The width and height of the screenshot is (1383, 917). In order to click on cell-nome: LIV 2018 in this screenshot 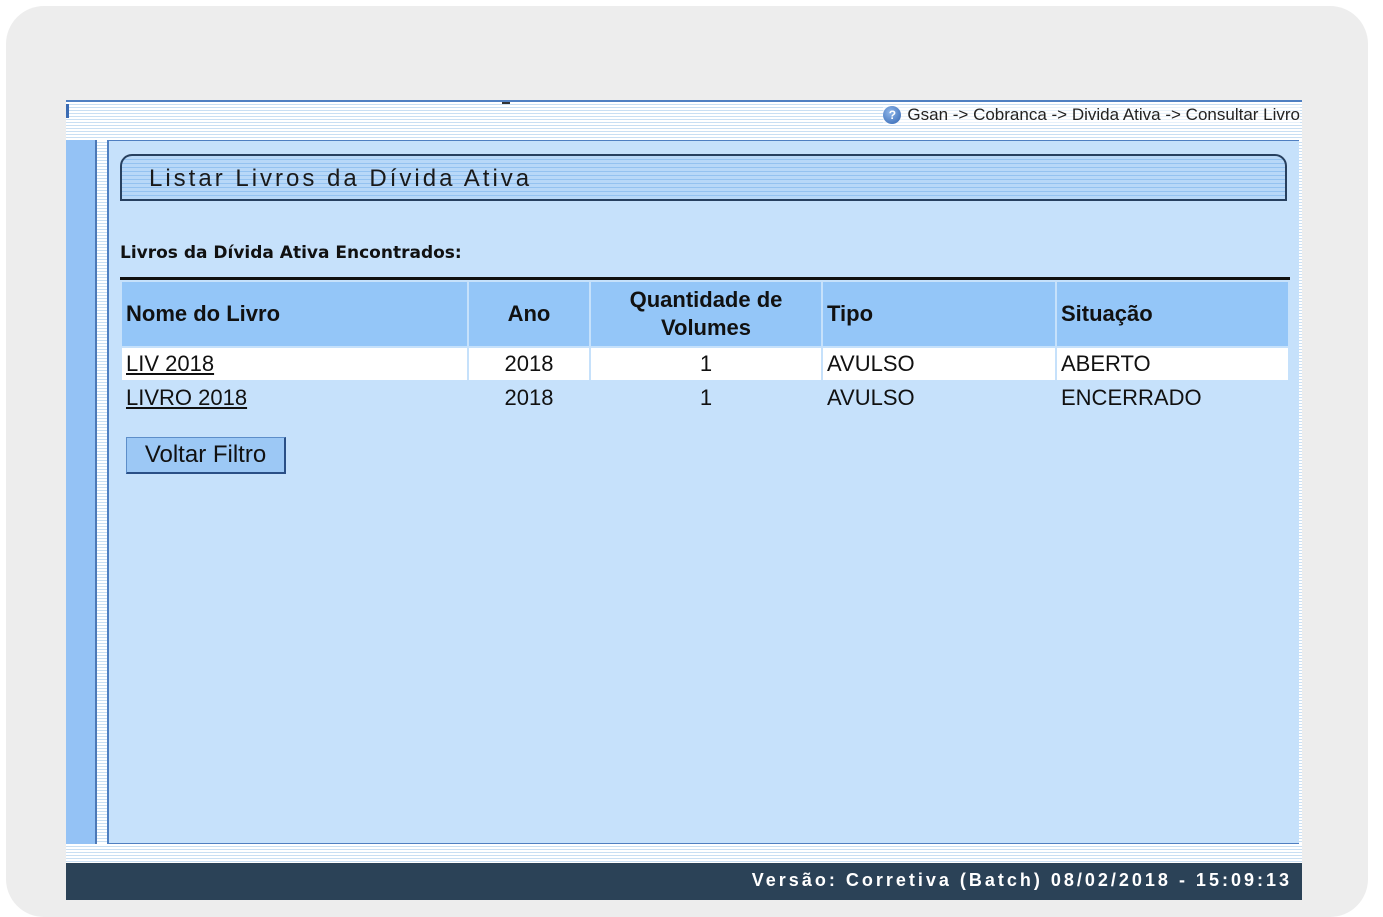, I will do `click(294, 364)`.